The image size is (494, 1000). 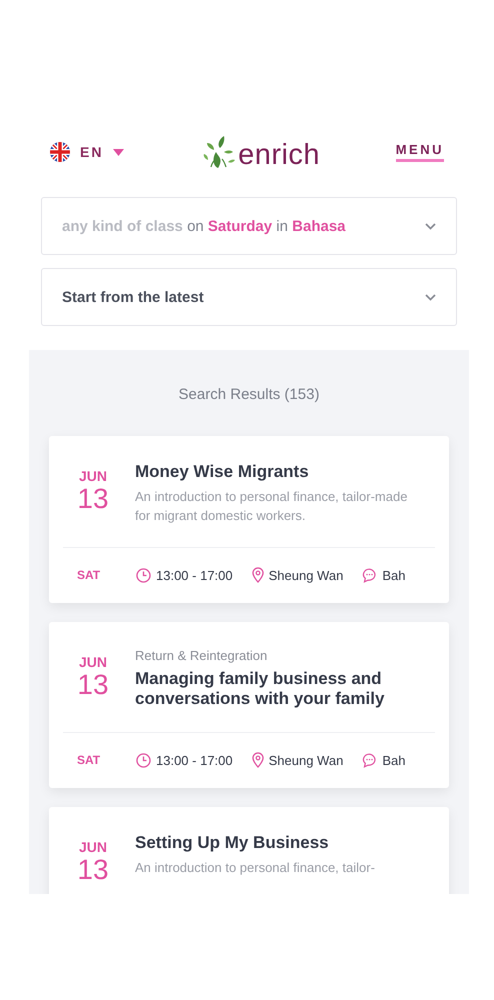 I want to click on event-category: Return & Reintegration, so click(x=201, y=655).